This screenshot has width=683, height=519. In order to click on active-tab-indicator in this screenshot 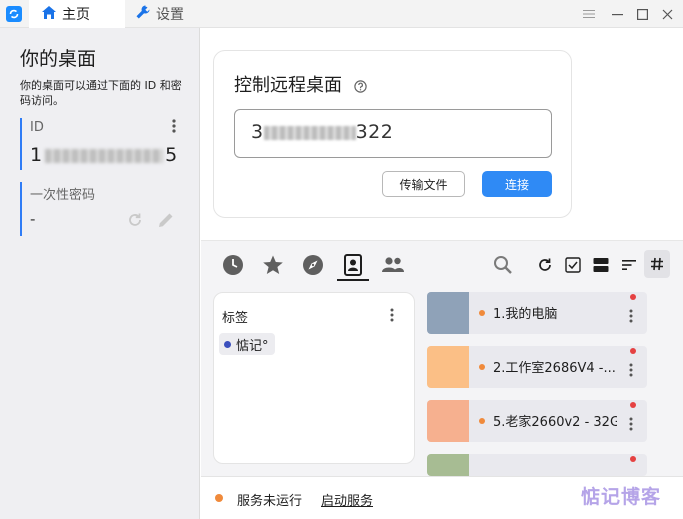, I will do `click(353, 280)`.